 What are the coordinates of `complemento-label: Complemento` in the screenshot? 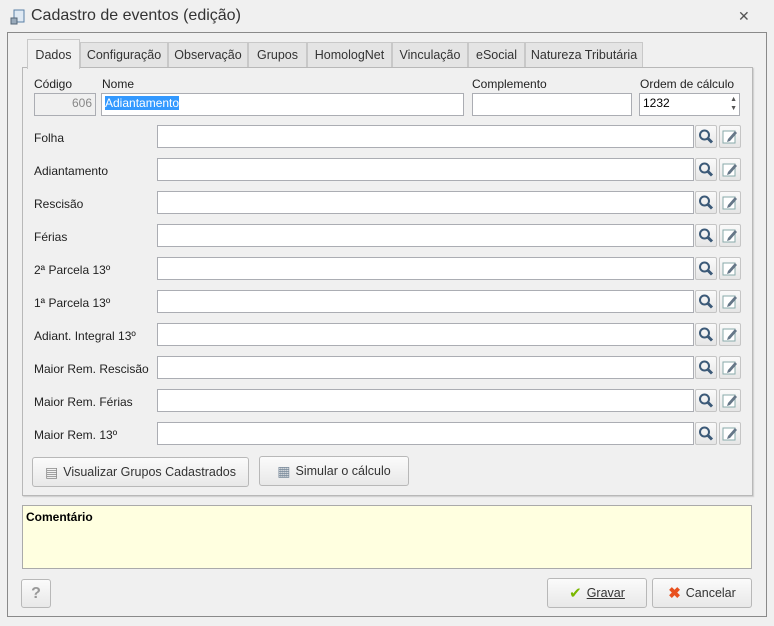 It's located at (509, 84).